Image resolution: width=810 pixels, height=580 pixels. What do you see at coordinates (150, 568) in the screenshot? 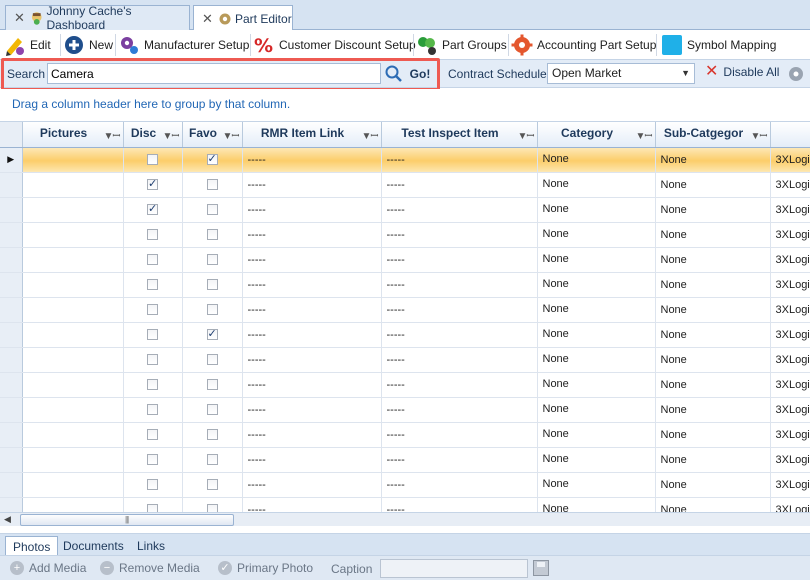
I see `remove-media-button: − Remove Media` at bounding box center [150, 568].